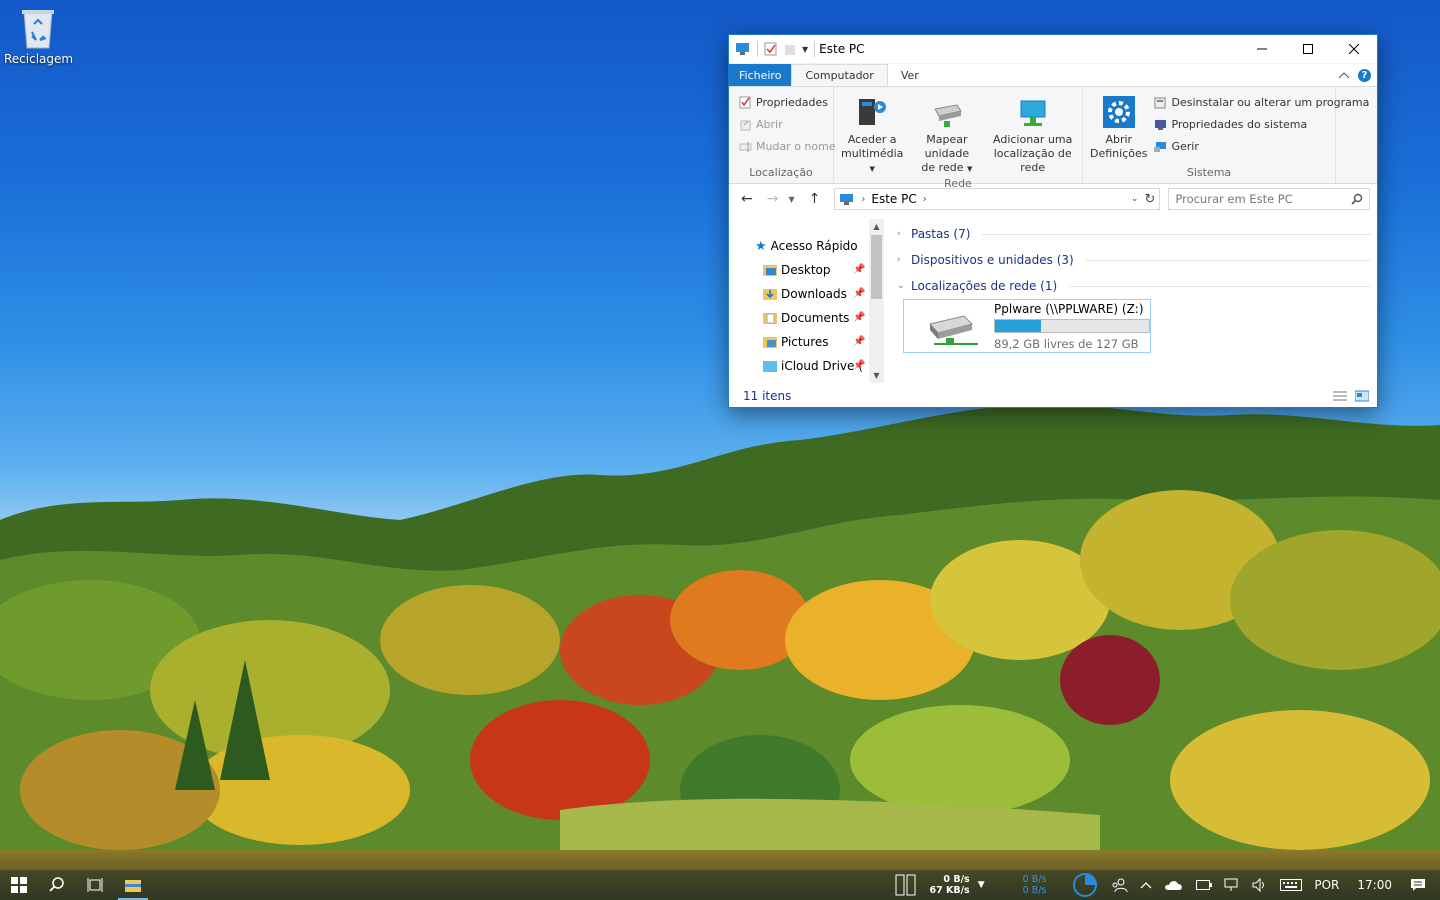  What do you see at coordinates (876, 226) in the screenshot?
I see `scroll-up-icon: ▲` at bounding box center [876, 226].